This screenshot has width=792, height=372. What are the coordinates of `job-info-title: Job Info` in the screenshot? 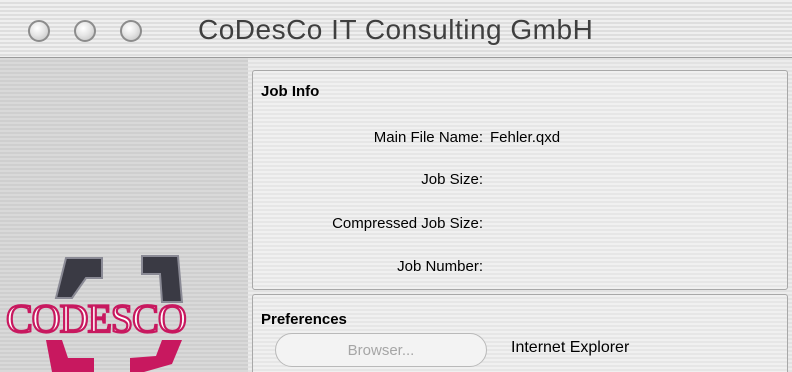 It's located at (290, 91).